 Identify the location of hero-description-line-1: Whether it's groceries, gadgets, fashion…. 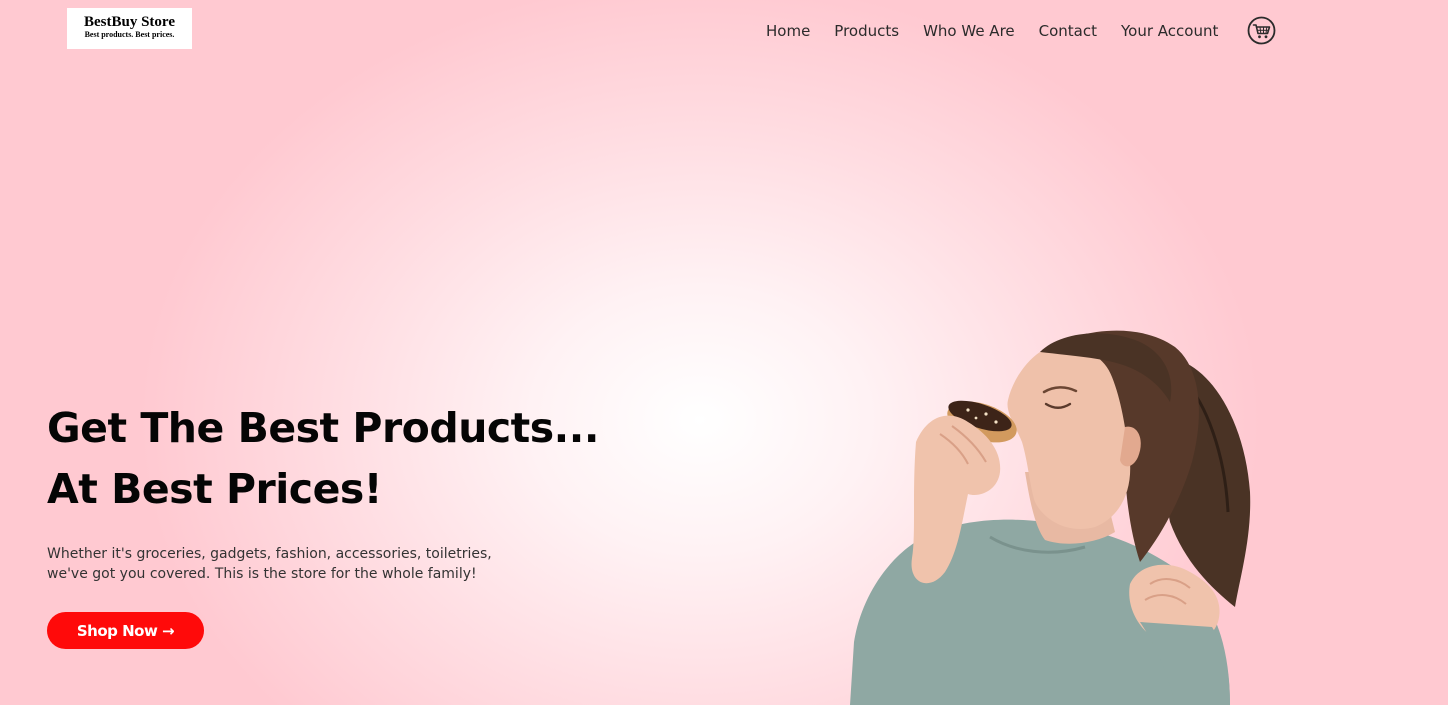
(269, 554).